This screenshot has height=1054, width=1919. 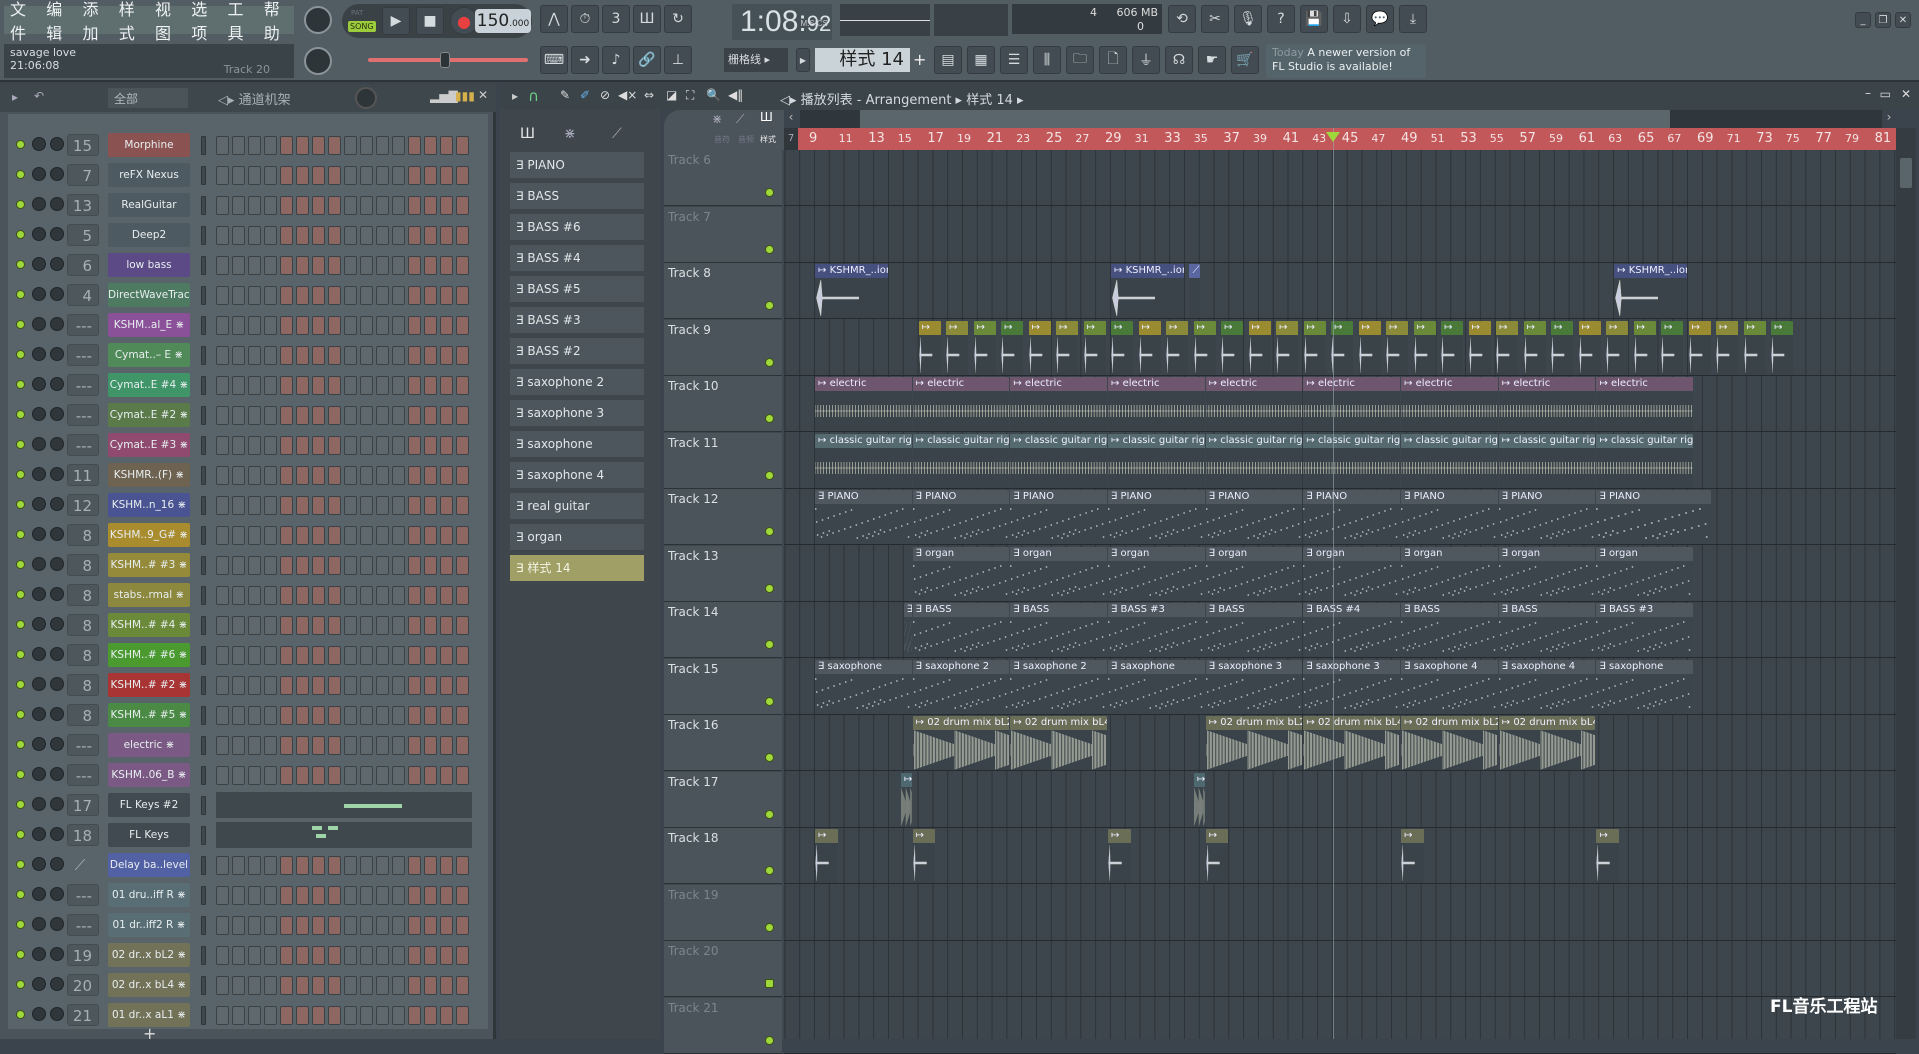 What do you see at coordinates (149, 655) in the screenshot?
I see `channel-name-button: KSHM..# #6 ⋇` at bounding box center [149, 655].